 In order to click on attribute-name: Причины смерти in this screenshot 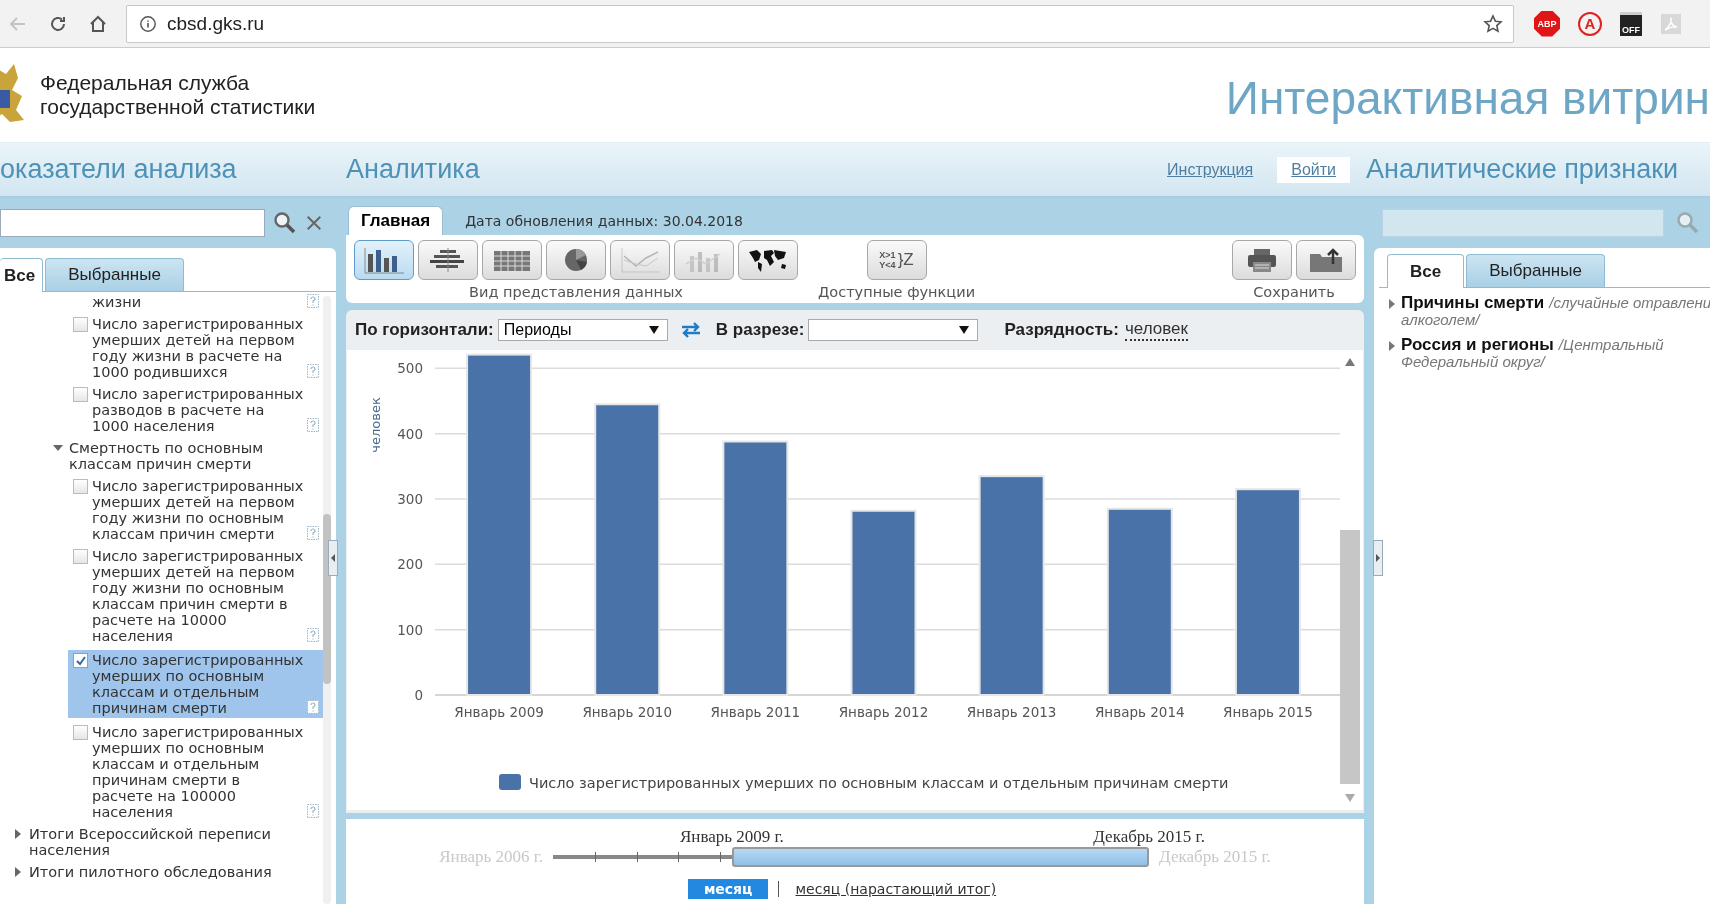, I will do `click(1473, 302)`.